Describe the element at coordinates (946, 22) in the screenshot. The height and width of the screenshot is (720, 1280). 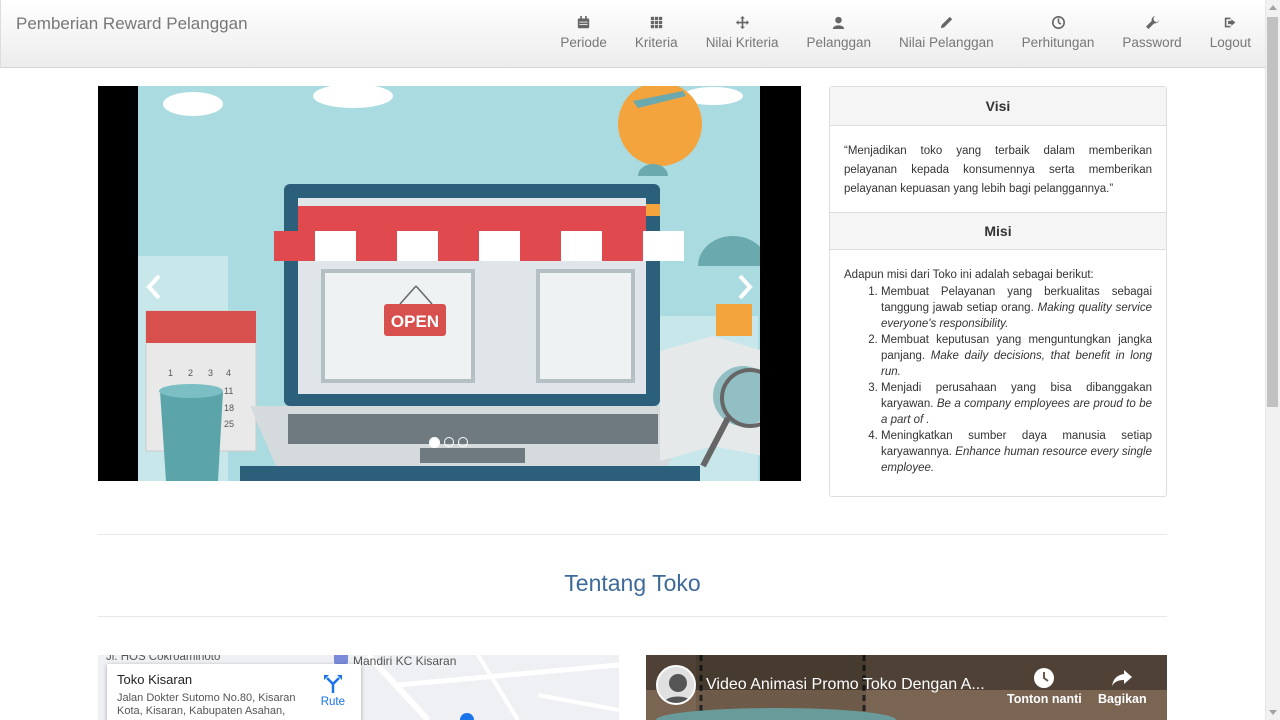
I see `pencil-icon` at that location.